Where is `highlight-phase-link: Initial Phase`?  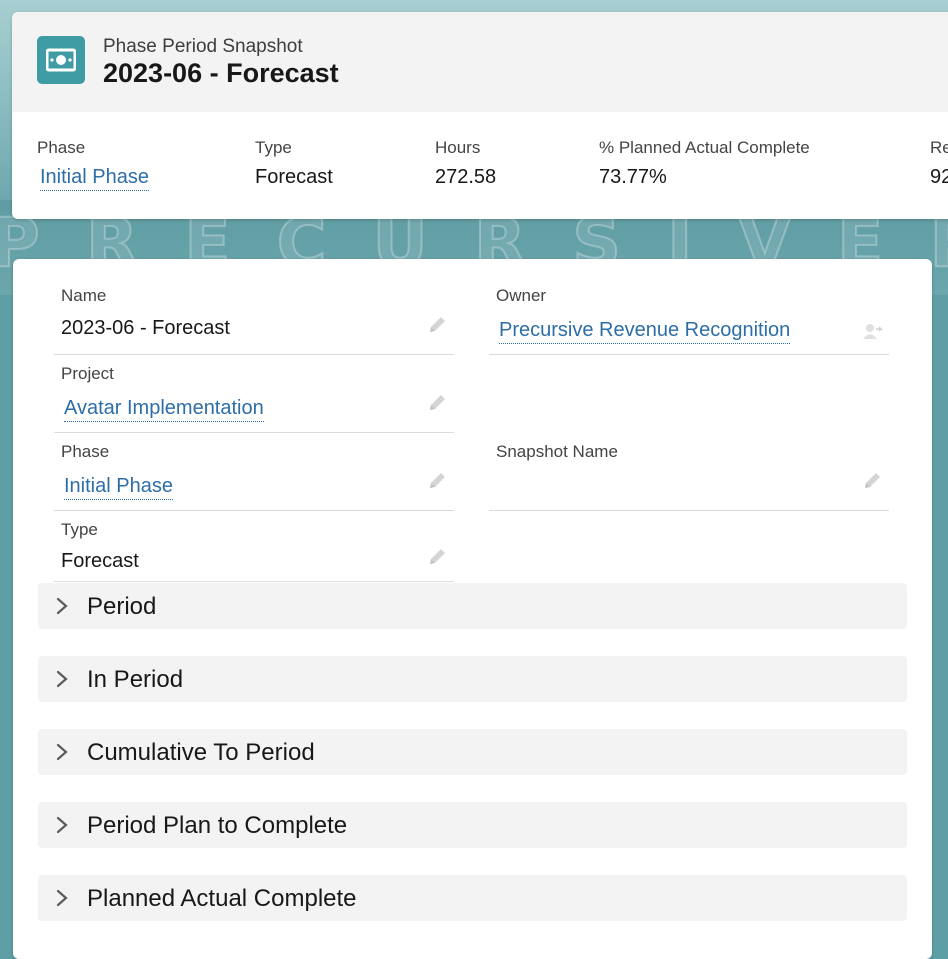 highlight-phase-link: Initial Phase is located at coordinates (94, 178).